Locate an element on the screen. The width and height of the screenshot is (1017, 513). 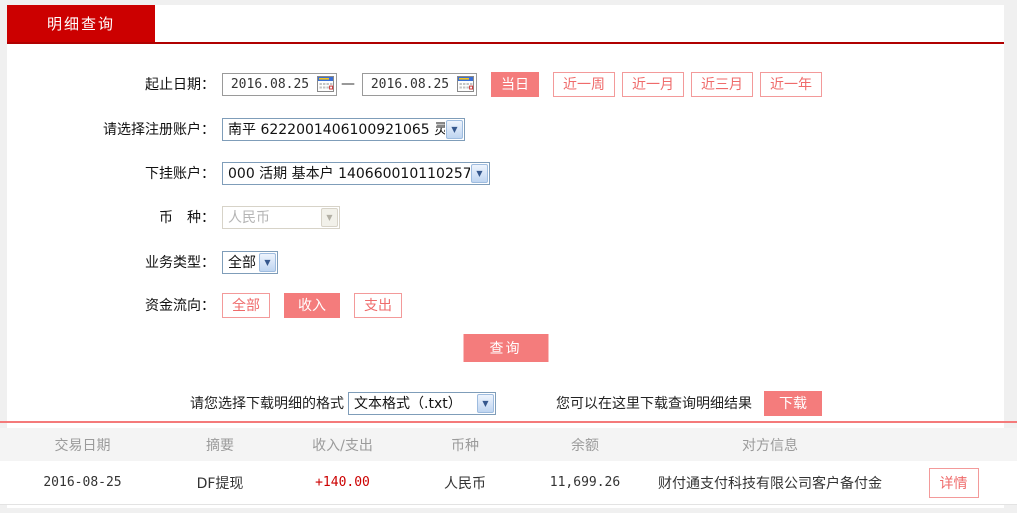
col-header-currency: 币种 is located at coordinates (465, 445).